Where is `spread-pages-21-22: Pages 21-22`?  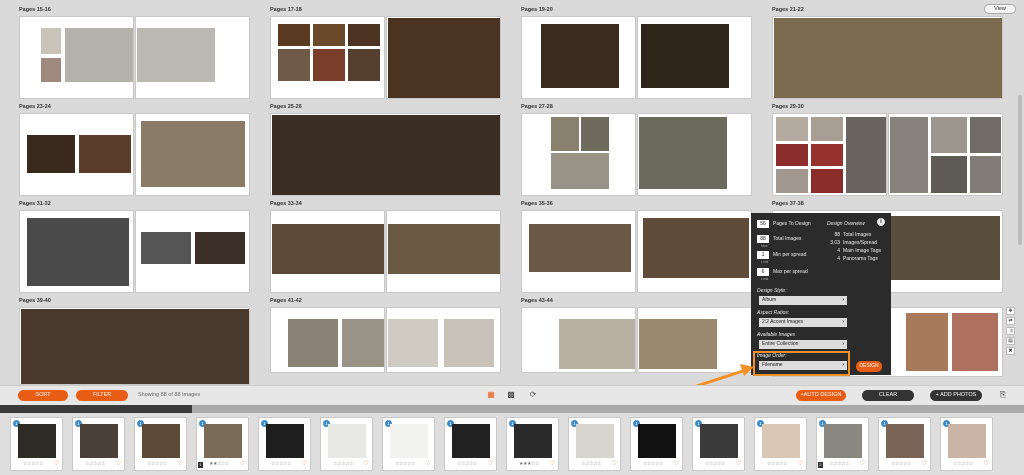 spread-pages-21-22: Pages 21-22 is located at coordinates (887, 53).